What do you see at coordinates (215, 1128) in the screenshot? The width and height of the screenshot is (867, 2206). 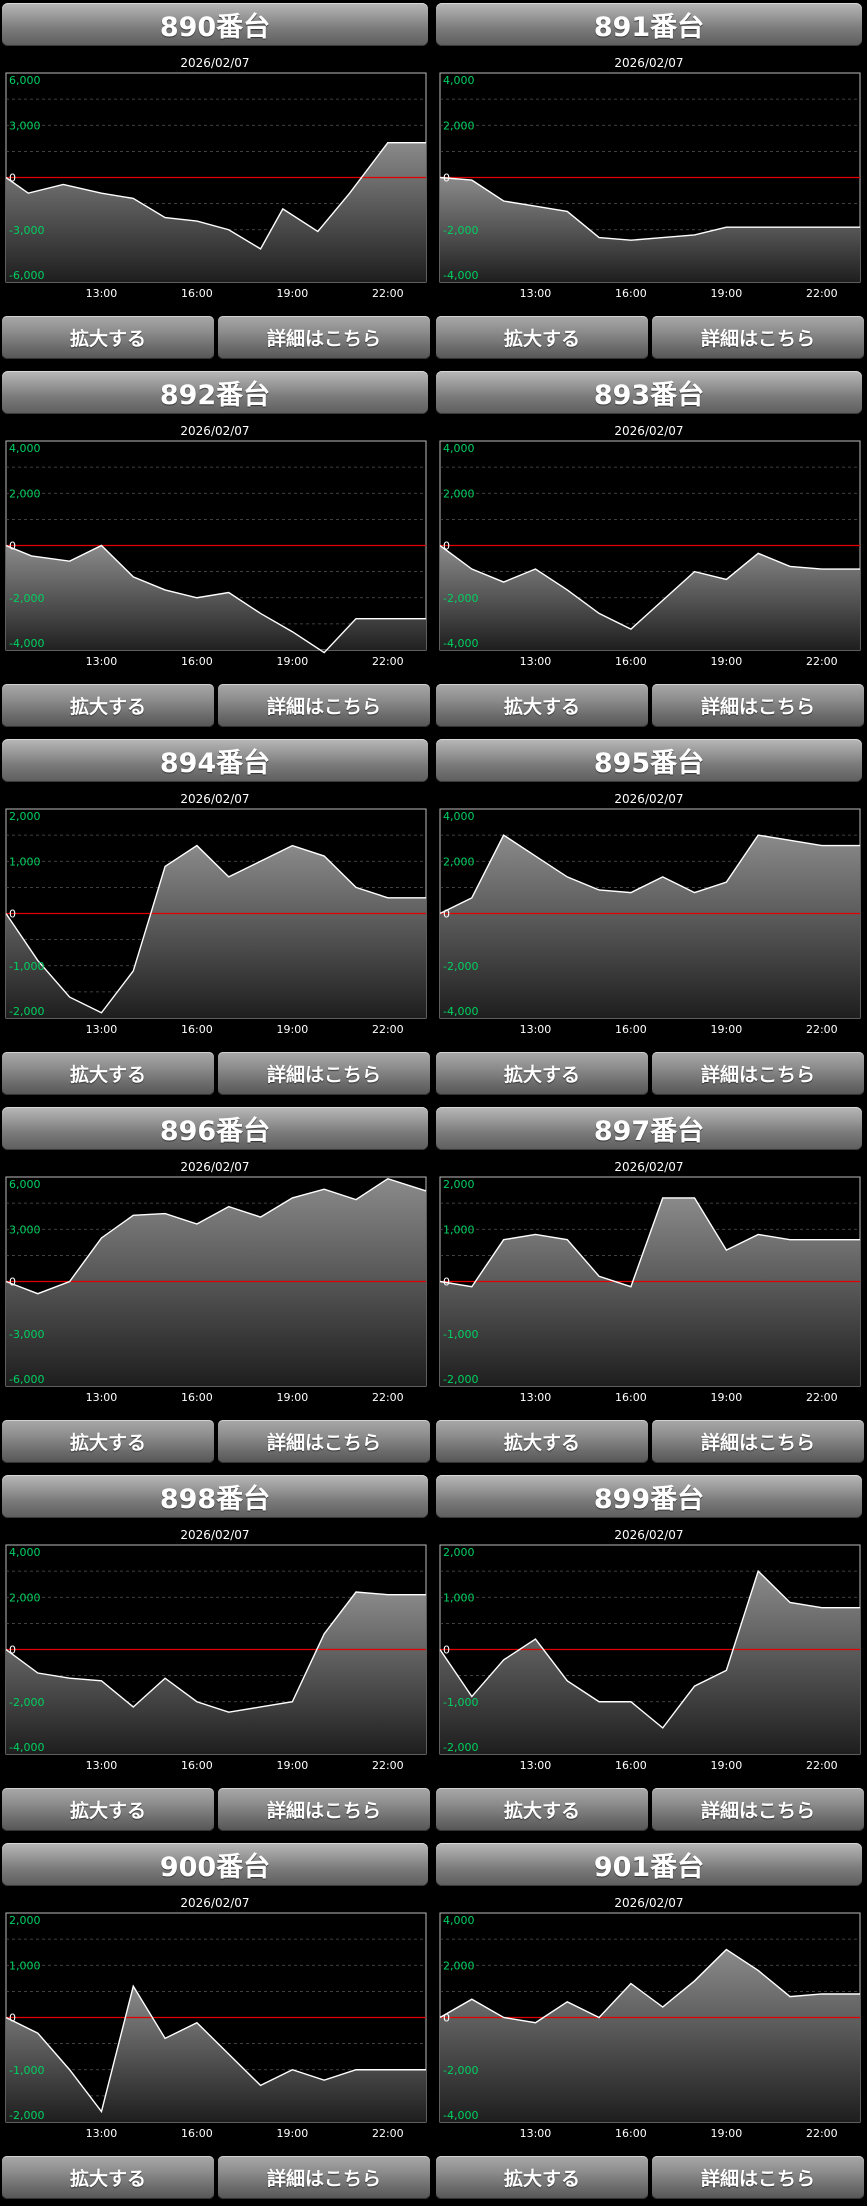 I see `machine-title: 896番台` at bounding box center [215, 1128].